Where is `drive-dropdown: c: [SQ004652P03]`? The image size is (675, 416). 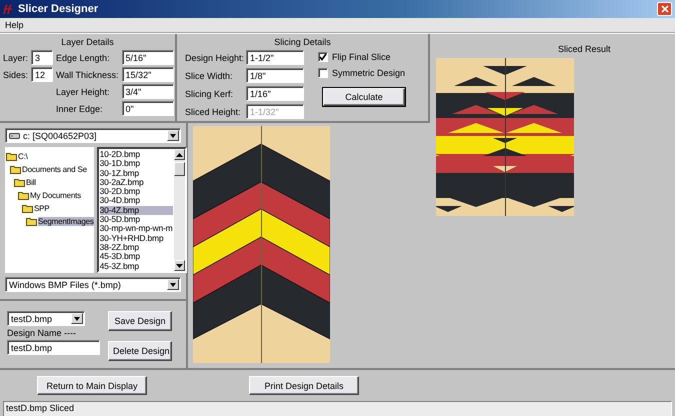
drive-dropdown: c: [SQ004652P03] is located at coordinates (93, 135).